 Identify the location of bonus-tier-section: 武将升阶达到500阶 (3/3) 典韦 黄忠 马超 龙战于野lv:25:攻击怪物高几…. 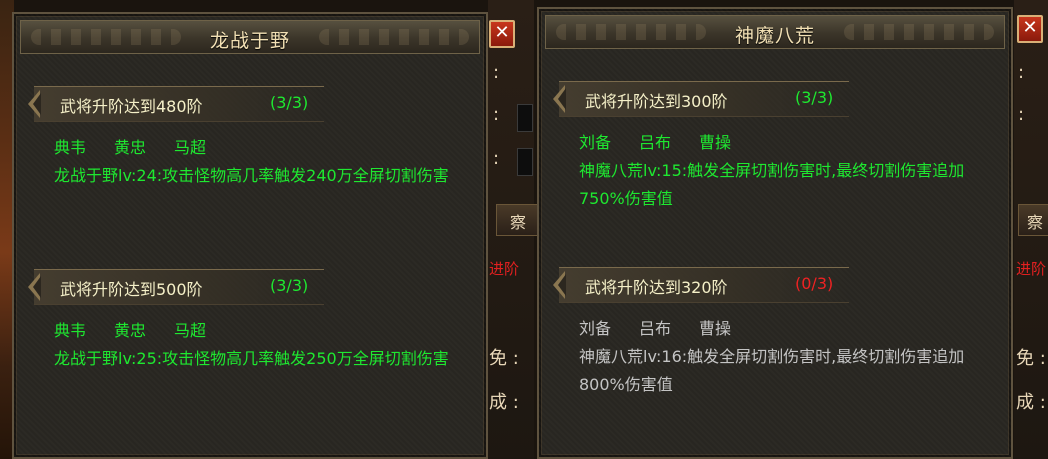
(247, 321).